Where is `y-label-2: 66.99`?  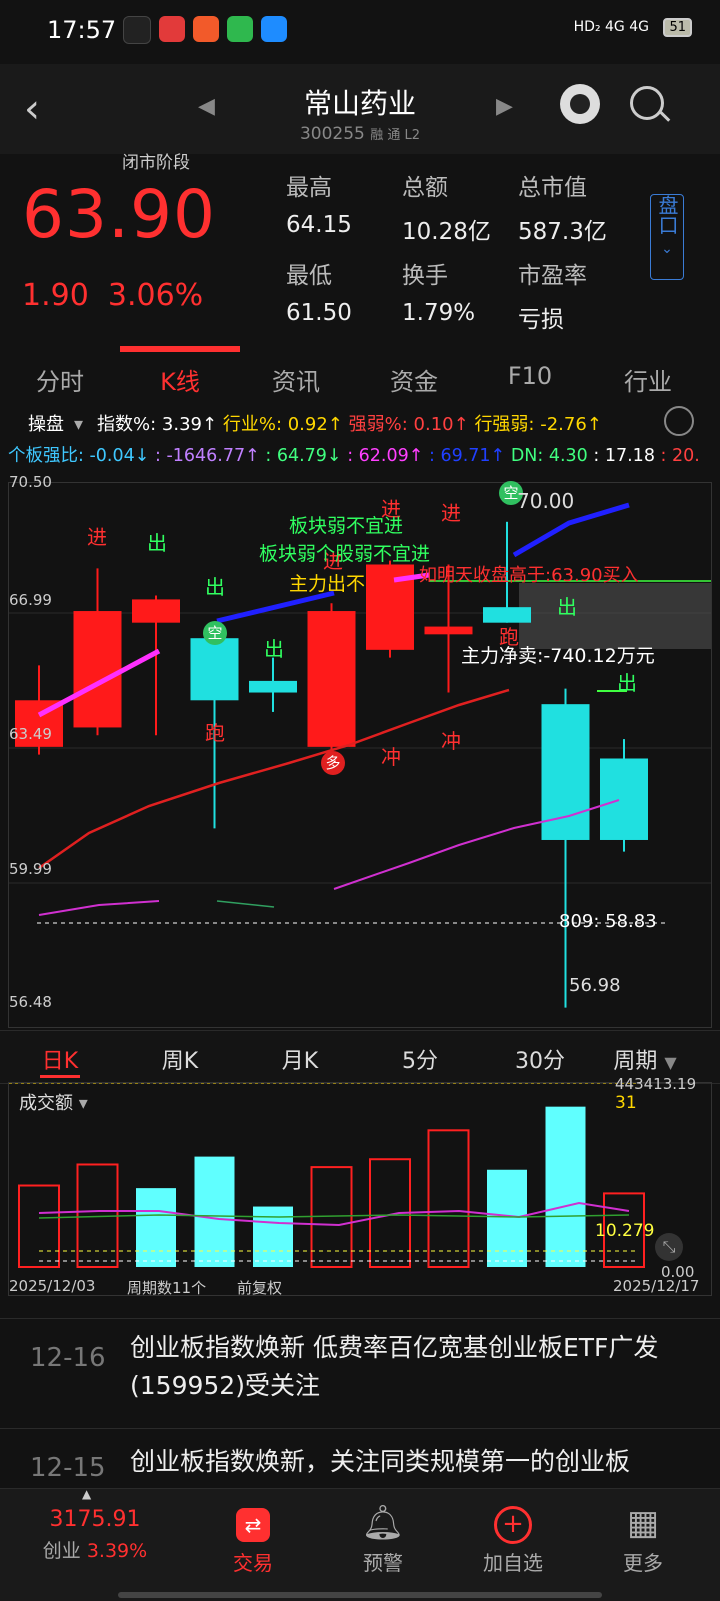
y-label-2: 66.99 is located at coordinates (30, 600).